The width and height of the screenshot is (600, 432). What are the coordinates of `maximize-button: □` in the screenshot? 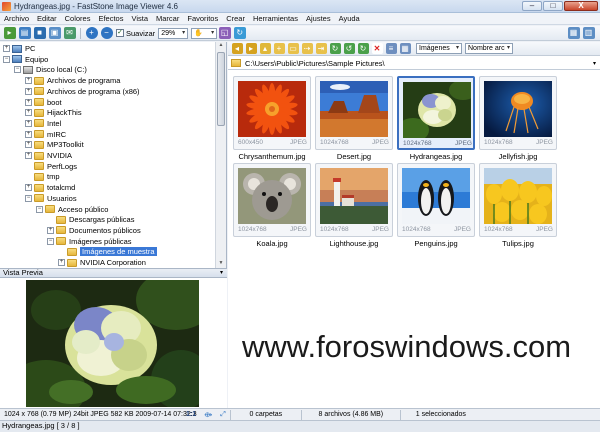 It's located at (553, 6).